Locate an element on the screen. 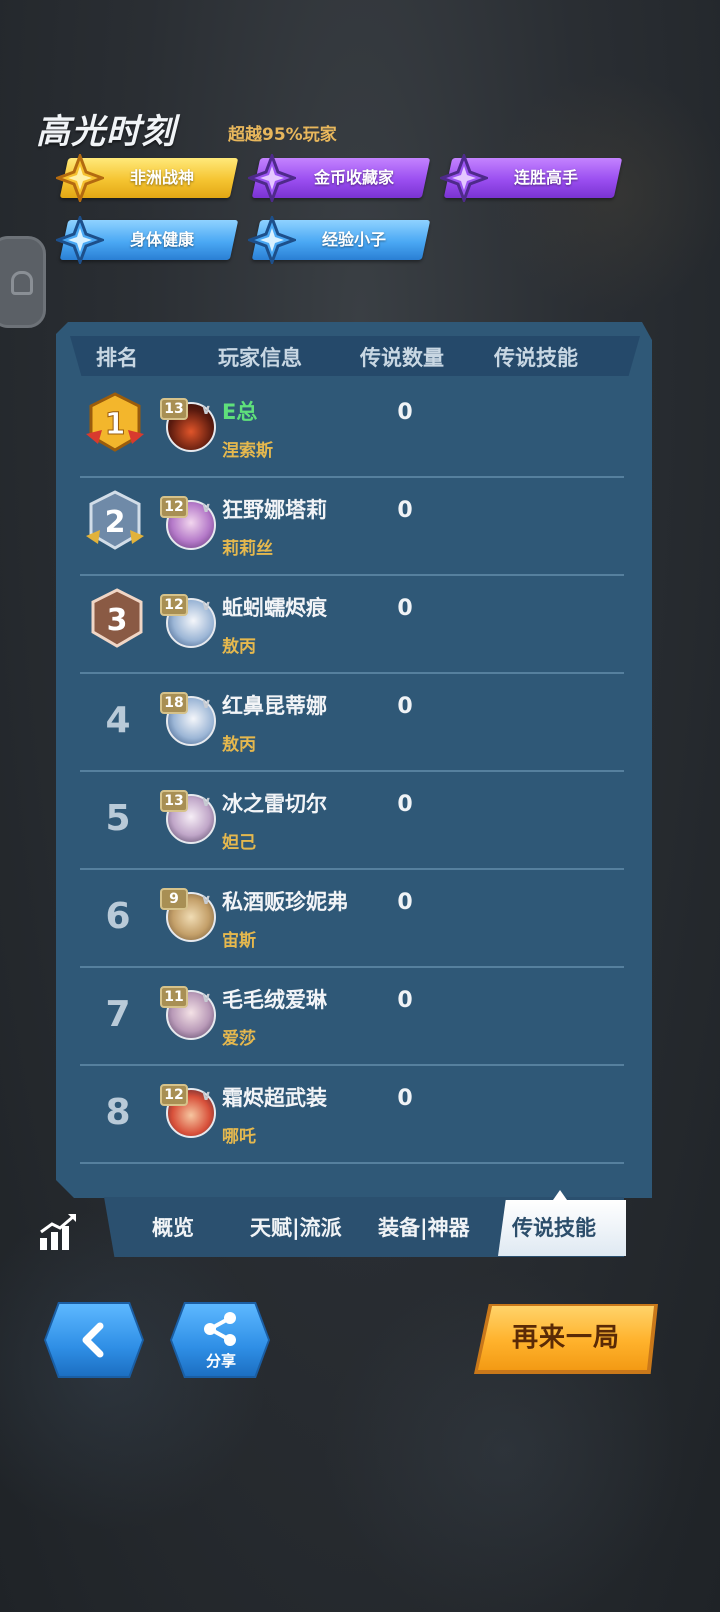 Image resolution: width=720 pixels, height=1612 pixels. chevron-left-icon is located at coordinates (93, 1340).